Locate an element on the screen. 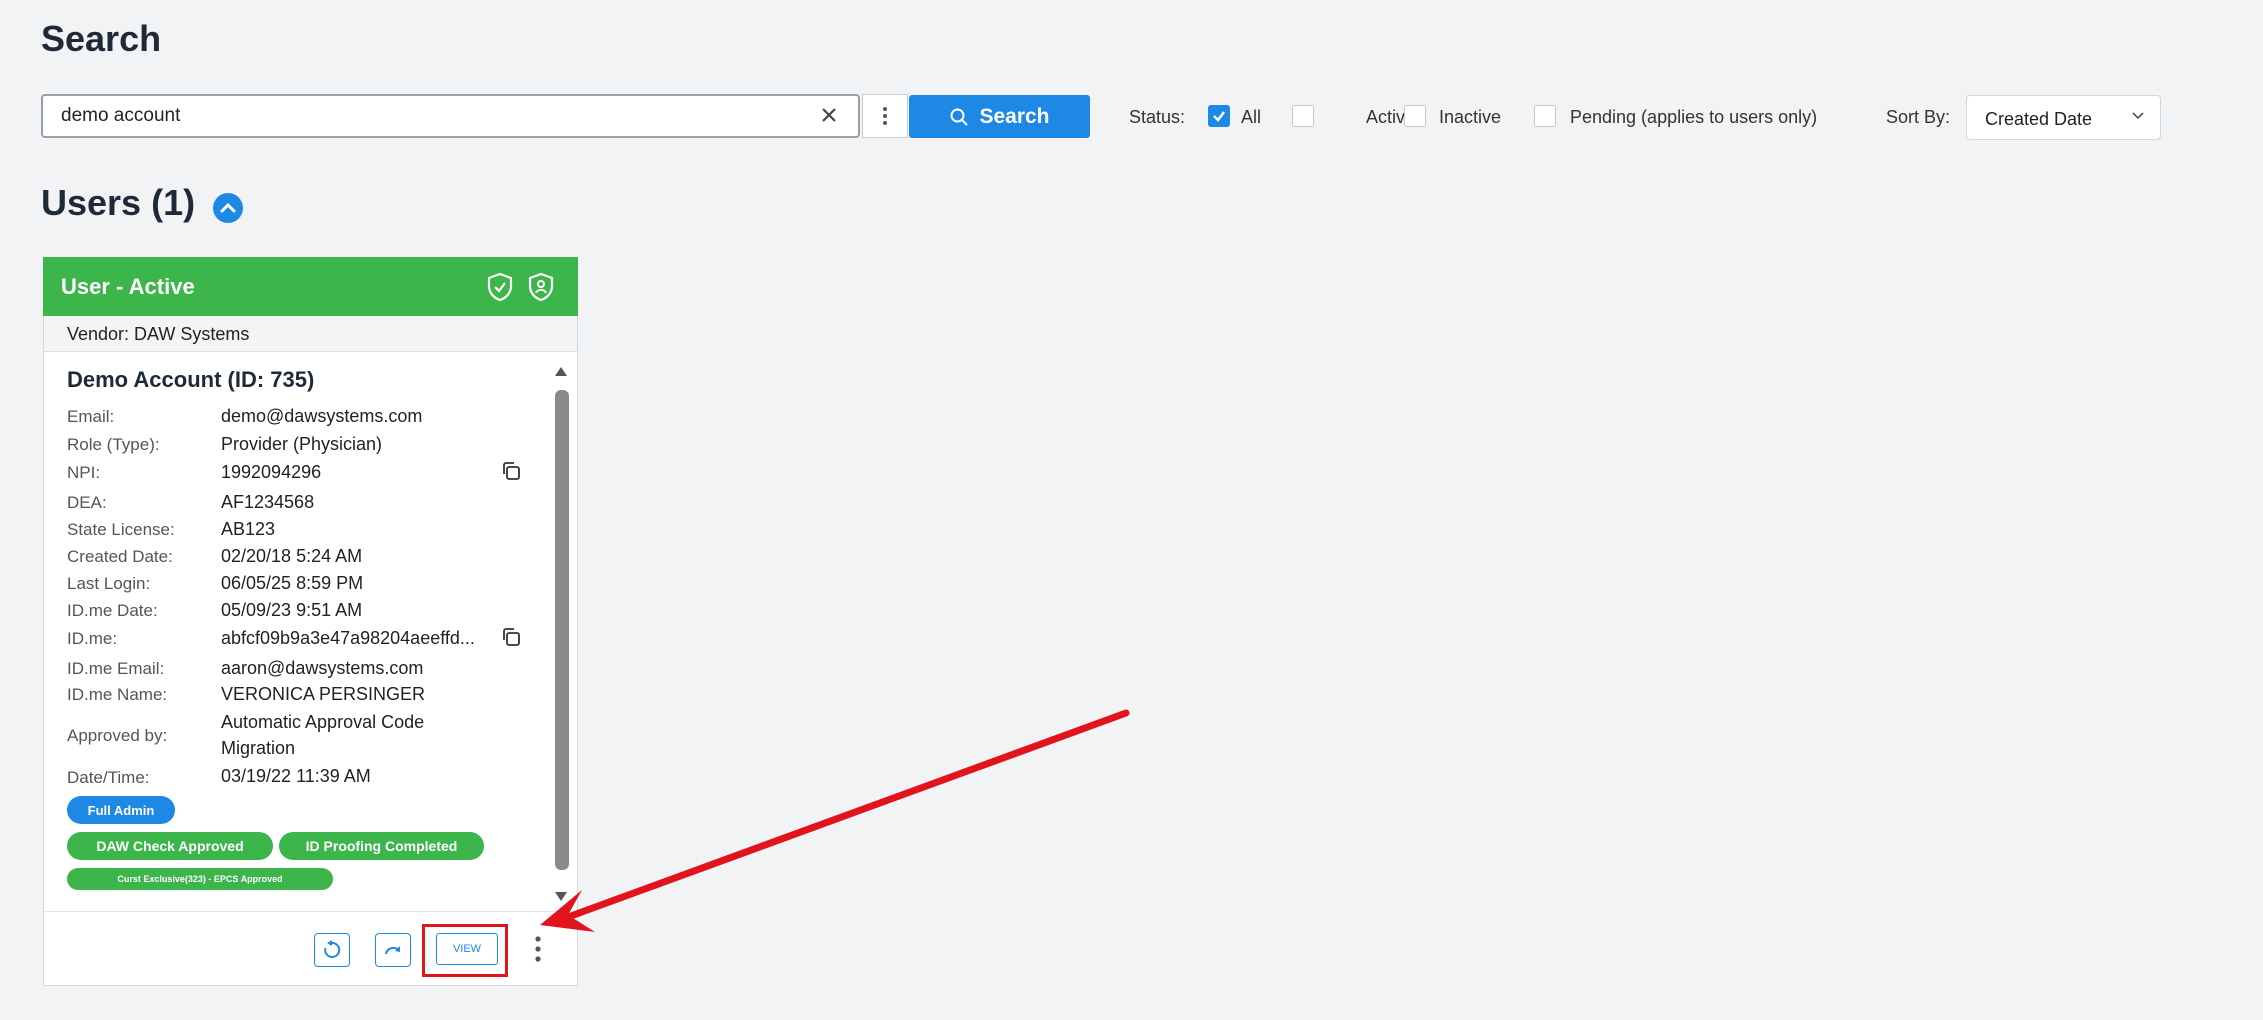  field-value-dea: AF1234568 is located at coordinates (268, 502).